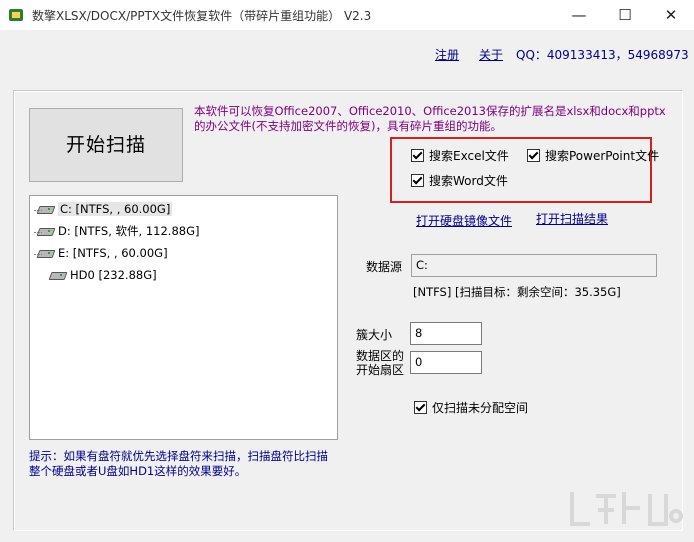 The image size is (694, 542). I want to click on drive-item-e: E: [NTFS, , 60.00G], so click(103, 253).